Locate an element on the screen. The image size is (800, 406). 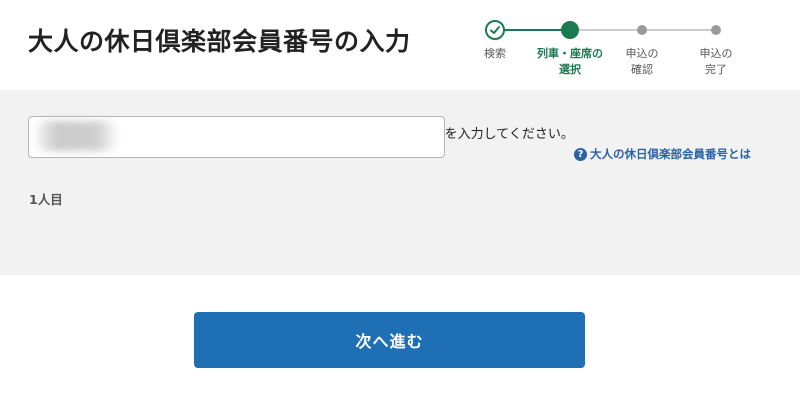
current-step-dot is located at coordinates (570, 30).